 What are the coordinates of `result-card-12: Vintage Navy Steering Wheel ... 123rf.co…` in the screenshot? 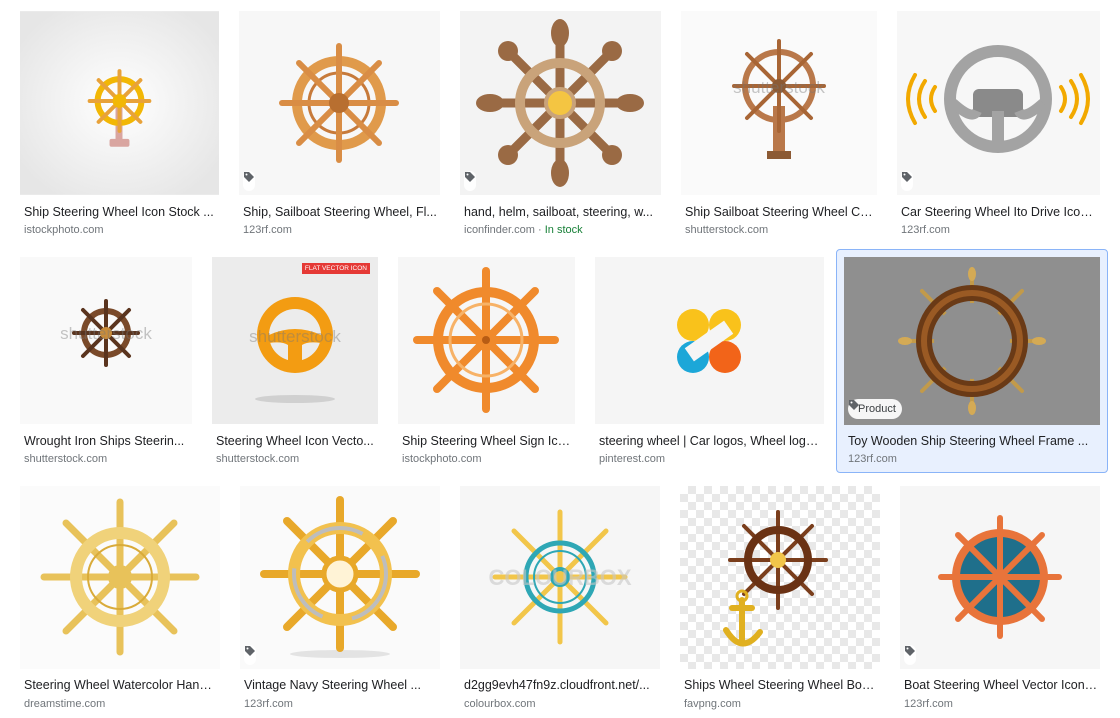 It's located at (340, 601).